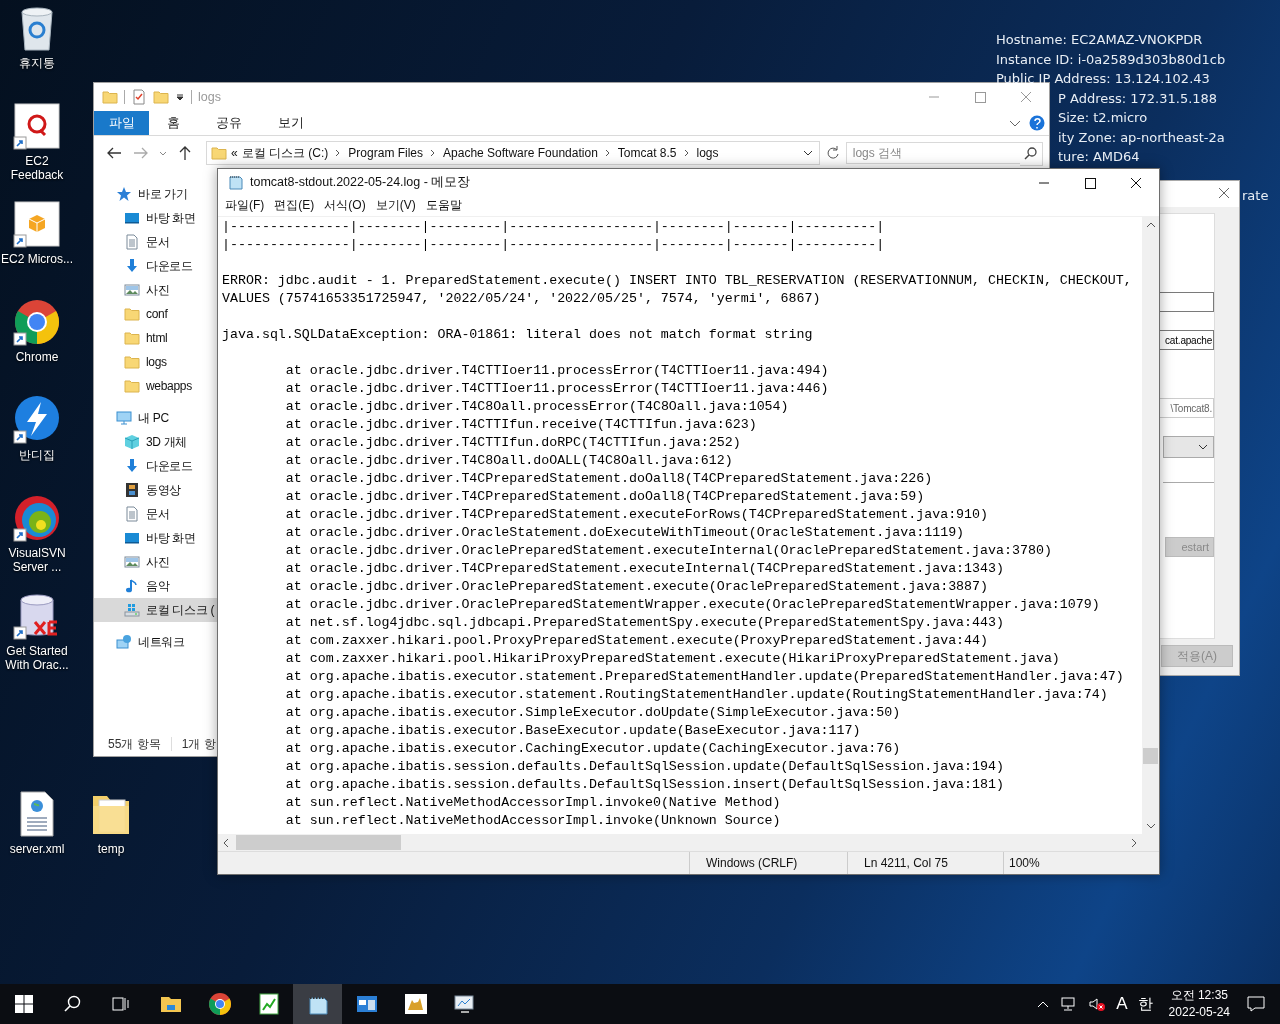 The image size is (1280, 1024). I want to click on breadcrumb: Tomcat 8.5, so click(647, 153).